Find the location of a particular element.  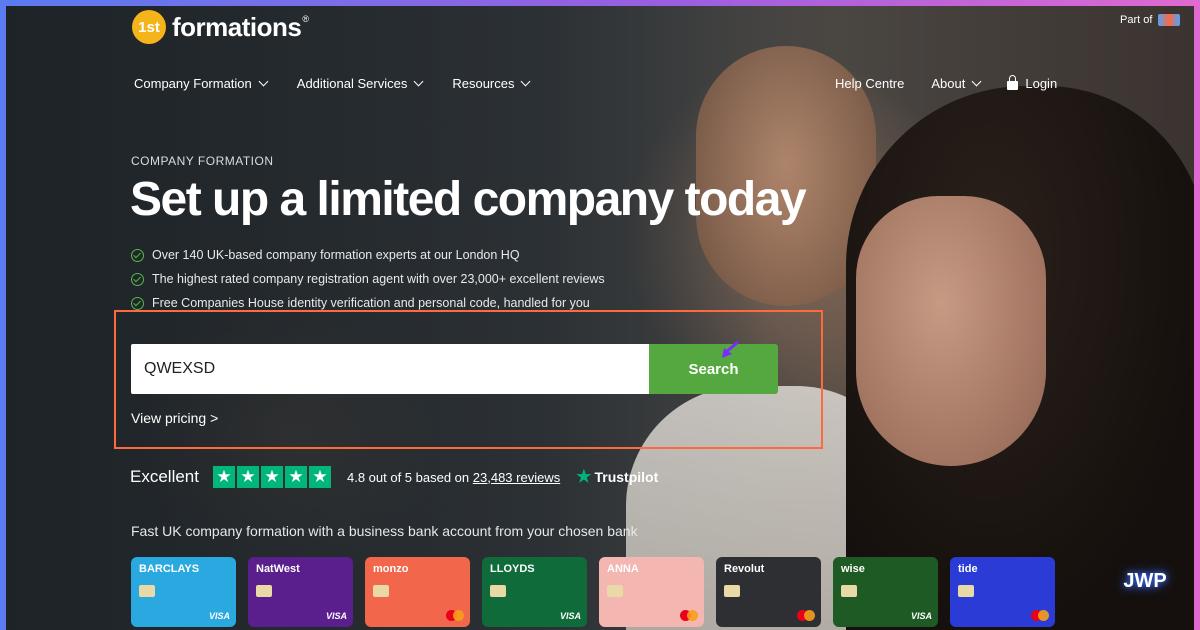

bank-card-name: wise is located at coordinates (853, 569).